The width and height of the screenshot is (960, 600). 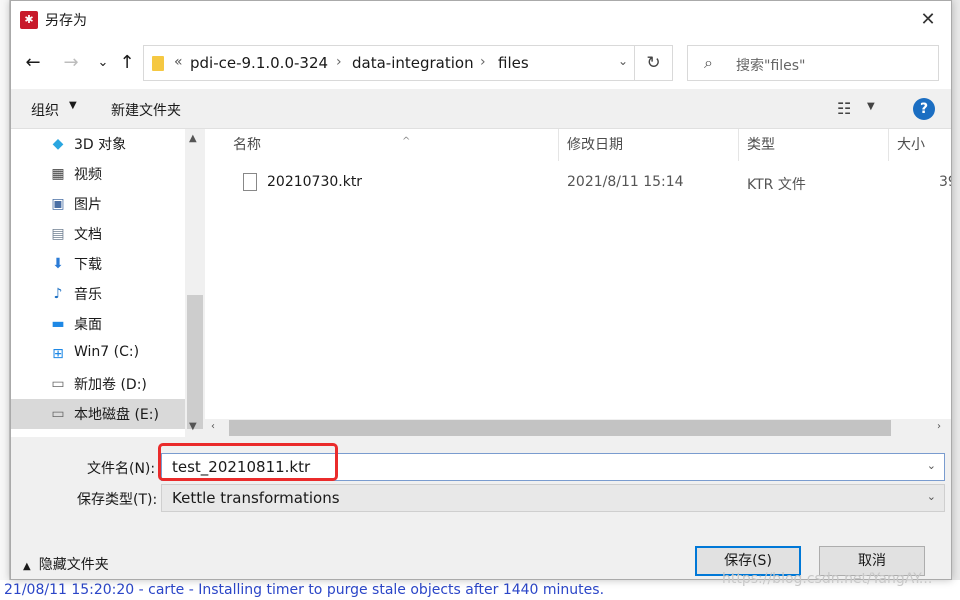 What do you see at coordinates (195, 283) in the screenshot?
I see `sidebar-scrollbar: ▲ ▼` at bounding box center [195, 283].